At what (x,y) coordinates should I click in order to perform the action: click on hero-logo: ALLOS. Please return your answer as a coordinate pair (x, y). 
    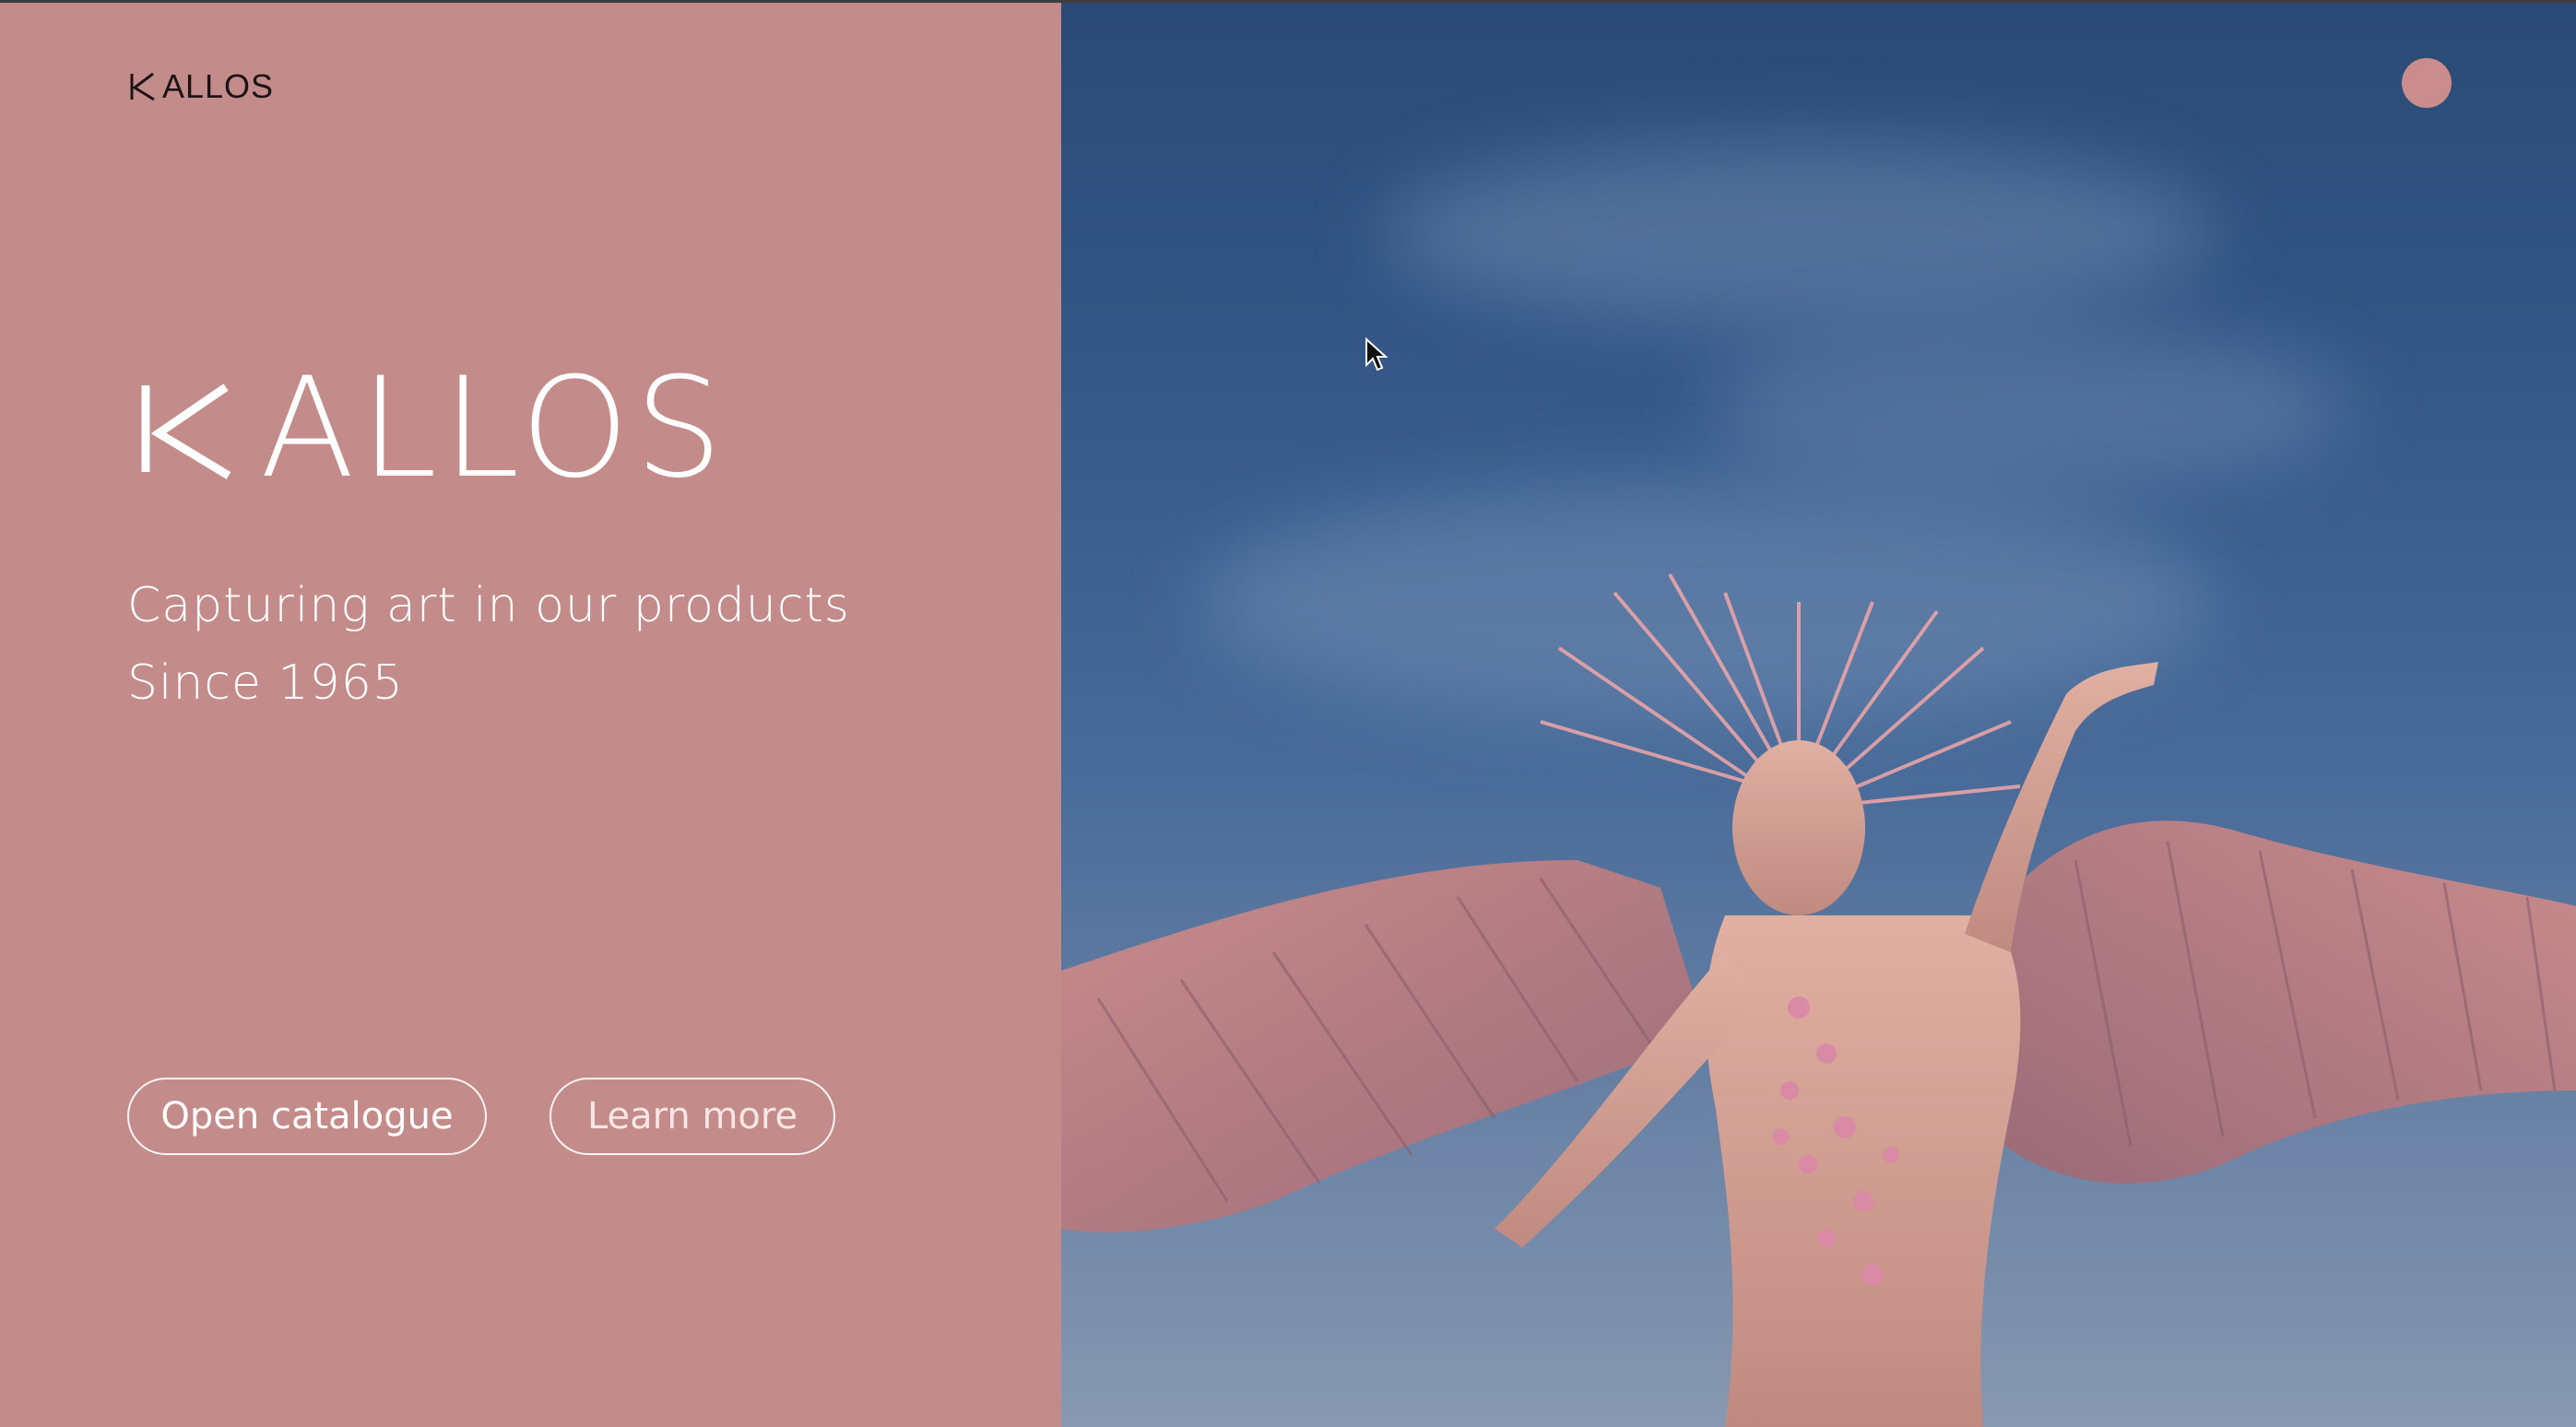
    Looking at the image, I should click on (433, 429).